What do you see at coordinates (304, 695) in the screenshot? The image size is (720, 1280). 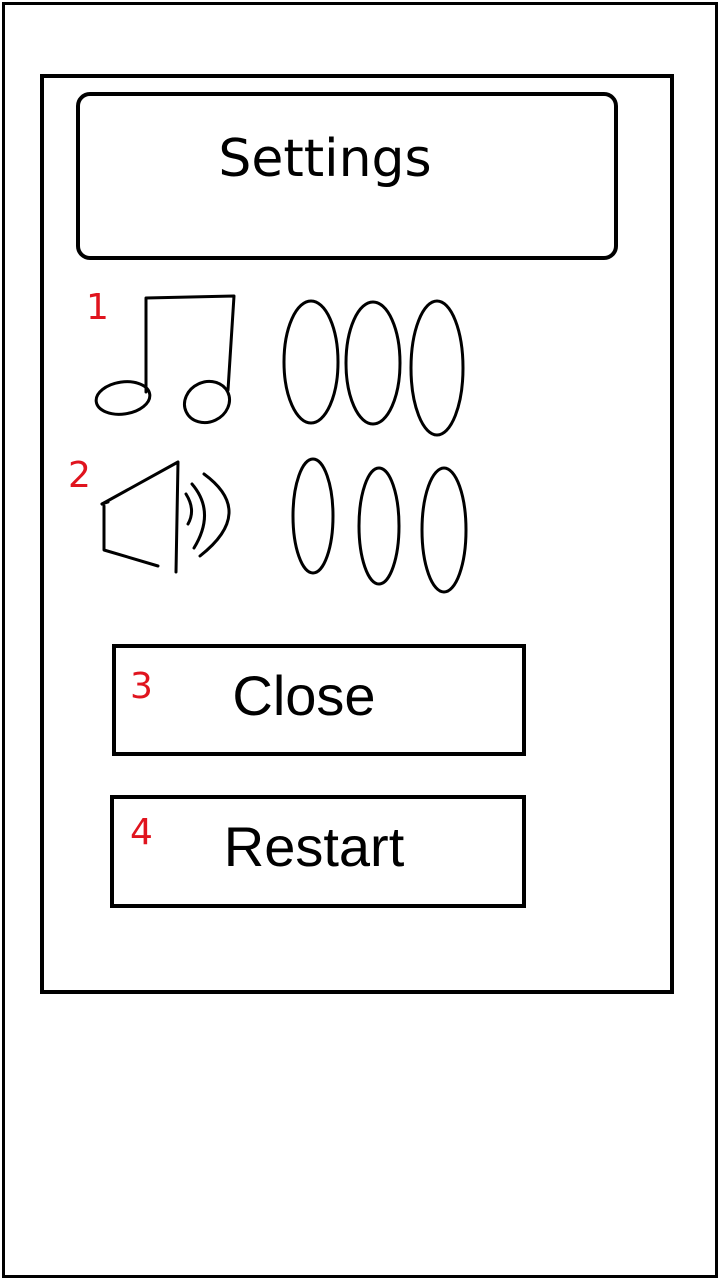 I see `close-button-label: Close` at bounding box center [304, 695].